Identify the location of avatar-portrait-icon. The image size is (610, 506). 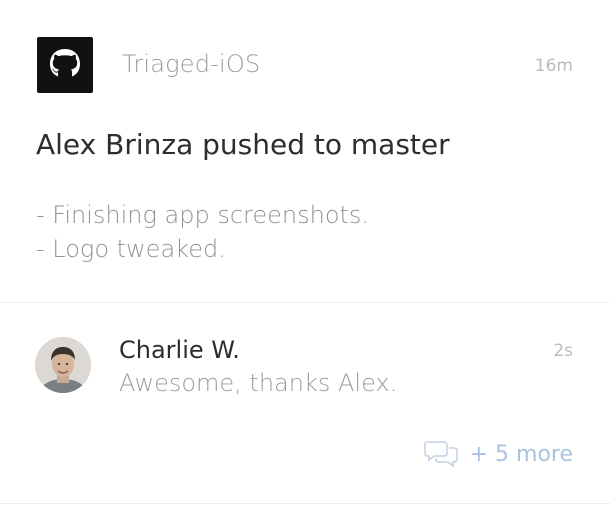
(63, 365).